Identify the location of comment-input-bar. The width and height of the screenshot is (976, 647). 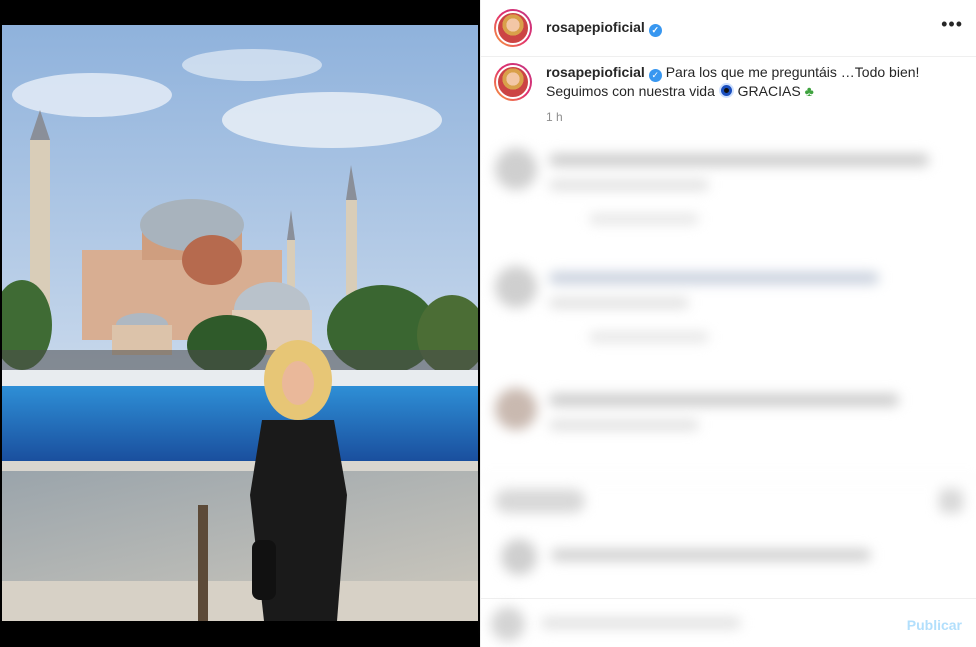
(728, 622).